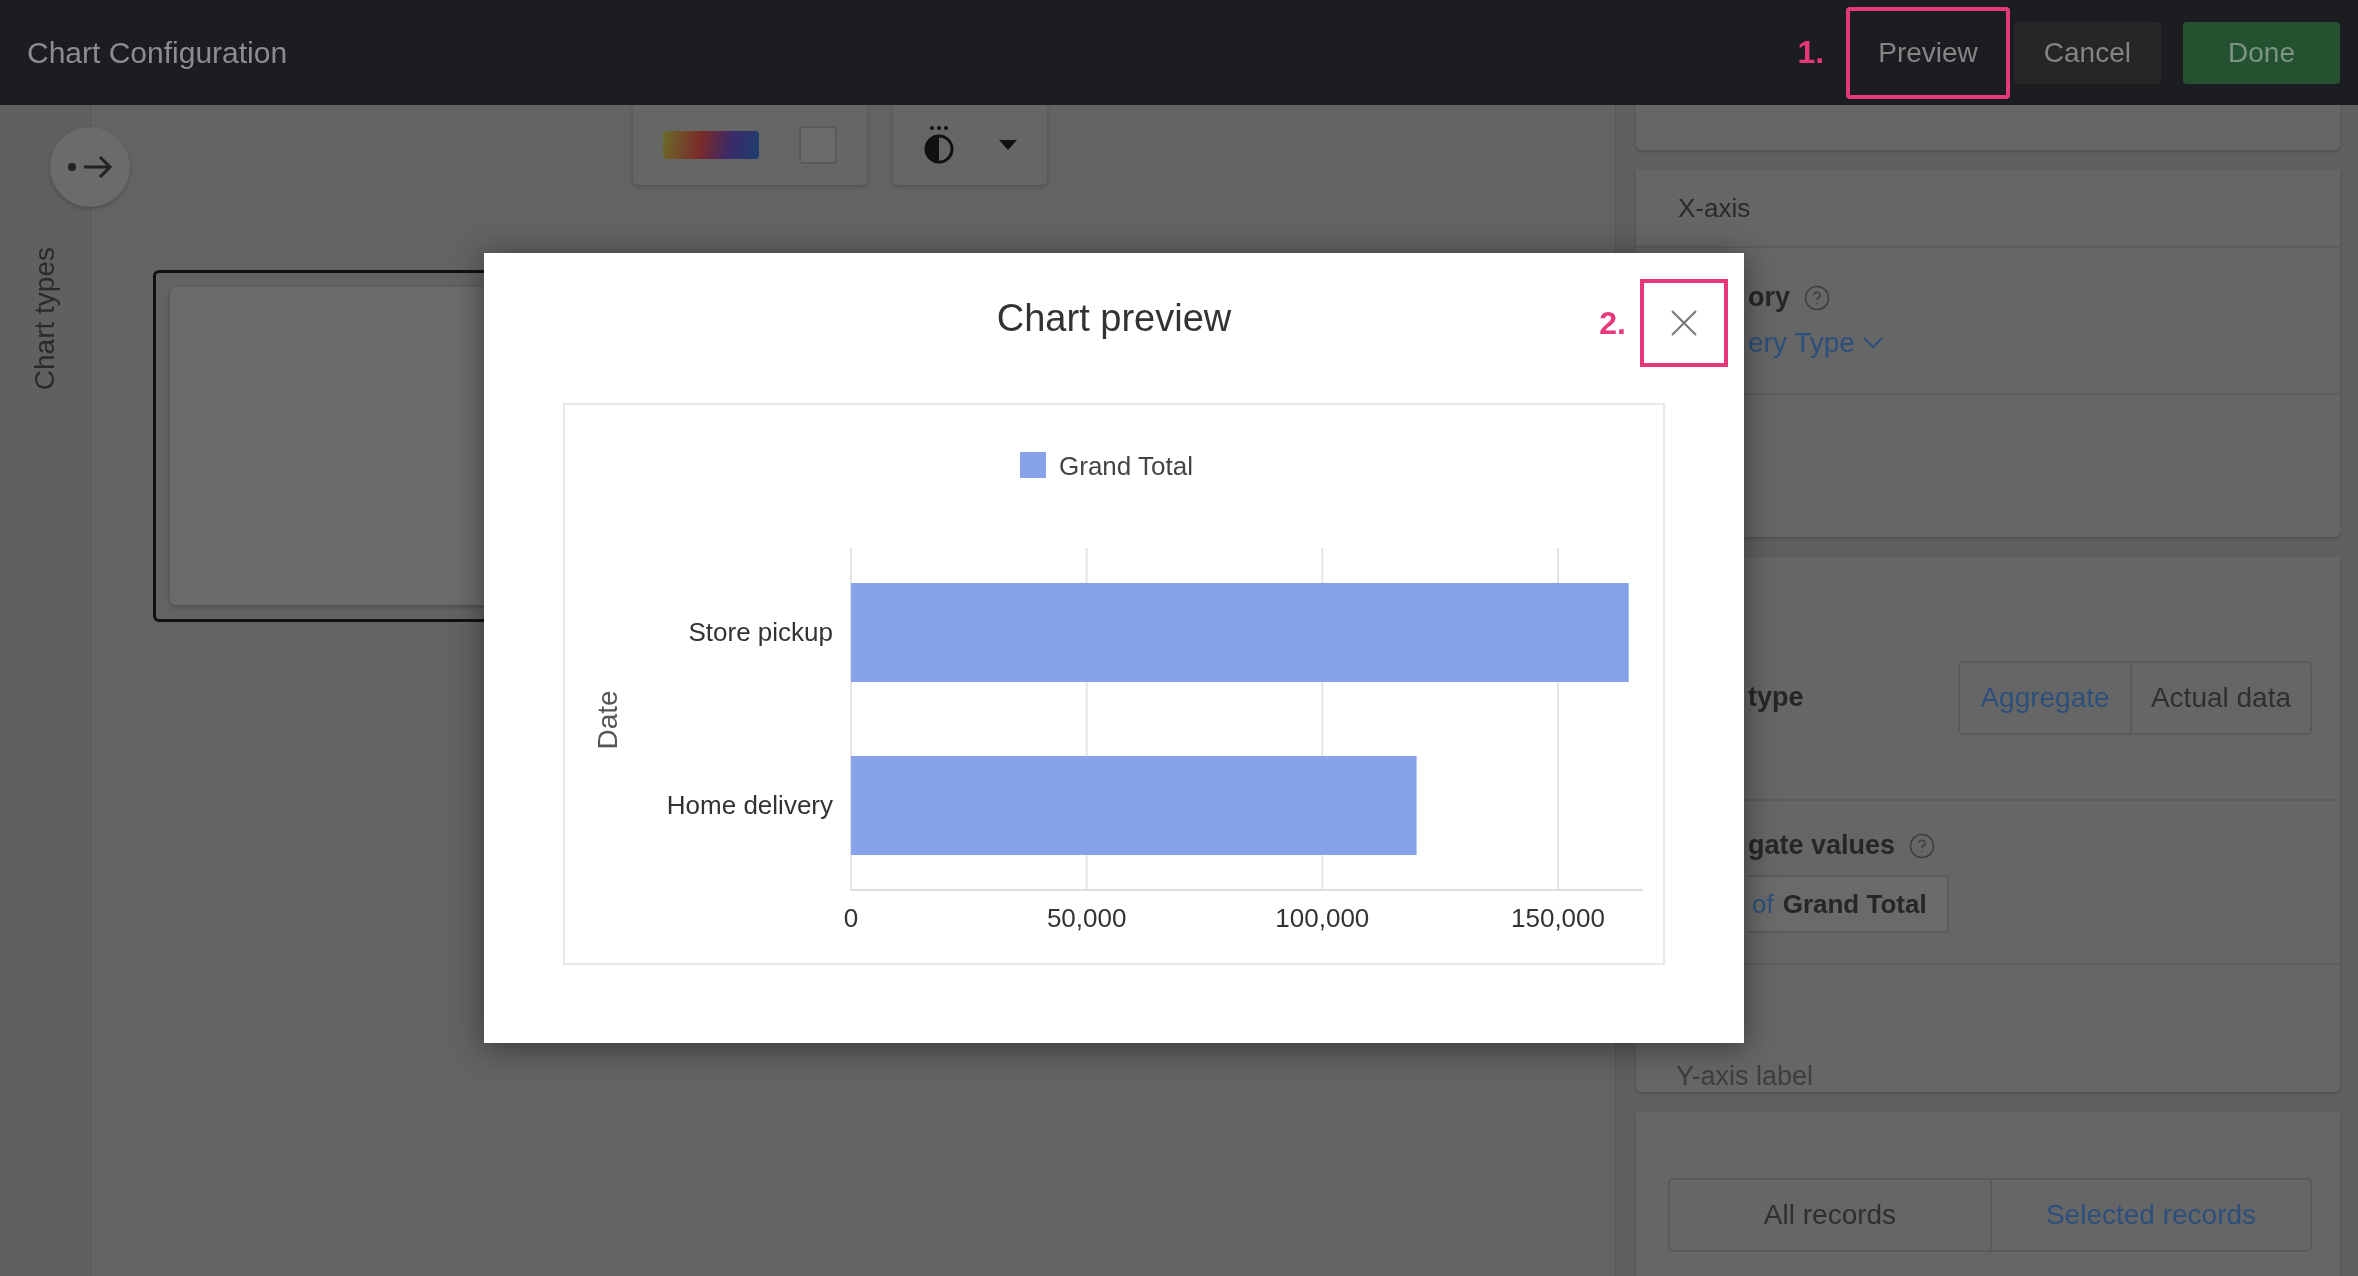 The width and height of the screenshot is (2358, 1276). I want to click on step-number: 1., so click(1811, 52).